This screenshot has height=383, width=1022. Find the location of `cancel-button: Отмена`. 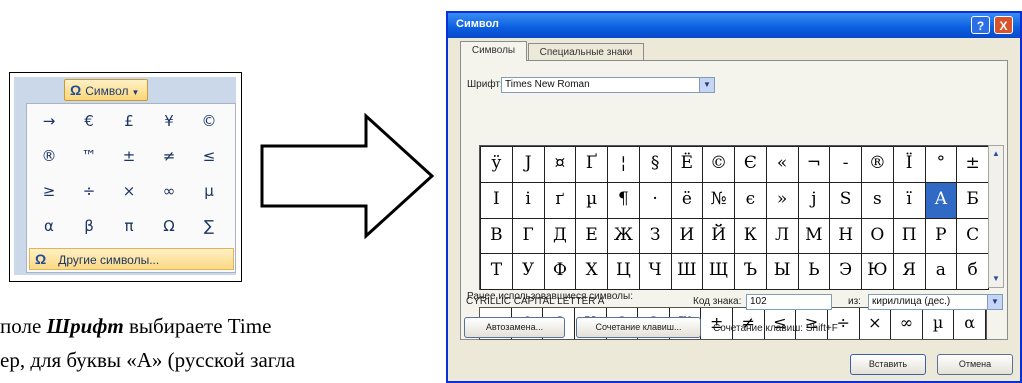

cancel-button: Отмена is located at coordinates (975, 364).